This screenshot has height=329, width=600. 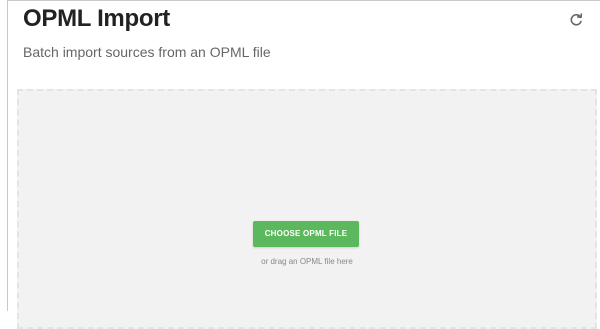 I want to click on drag-hint-text: or drag an OPML file here, so click(x=307, y=261).